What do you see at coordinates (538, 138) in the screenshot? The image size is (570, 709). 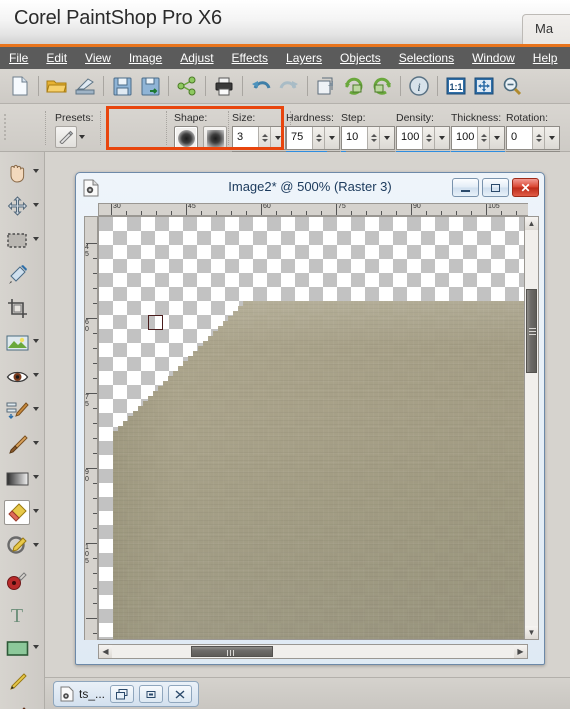 I see `rotation-stepper` at bounding box center [538, 138].